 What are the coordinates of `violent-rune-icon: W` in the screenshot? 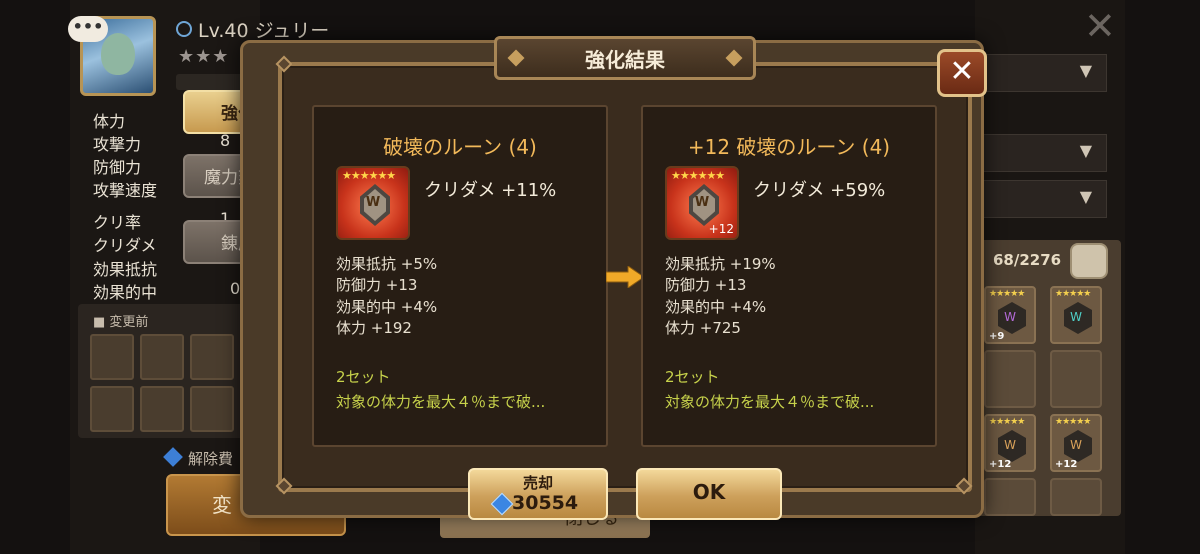 It's located at (1010, 317).